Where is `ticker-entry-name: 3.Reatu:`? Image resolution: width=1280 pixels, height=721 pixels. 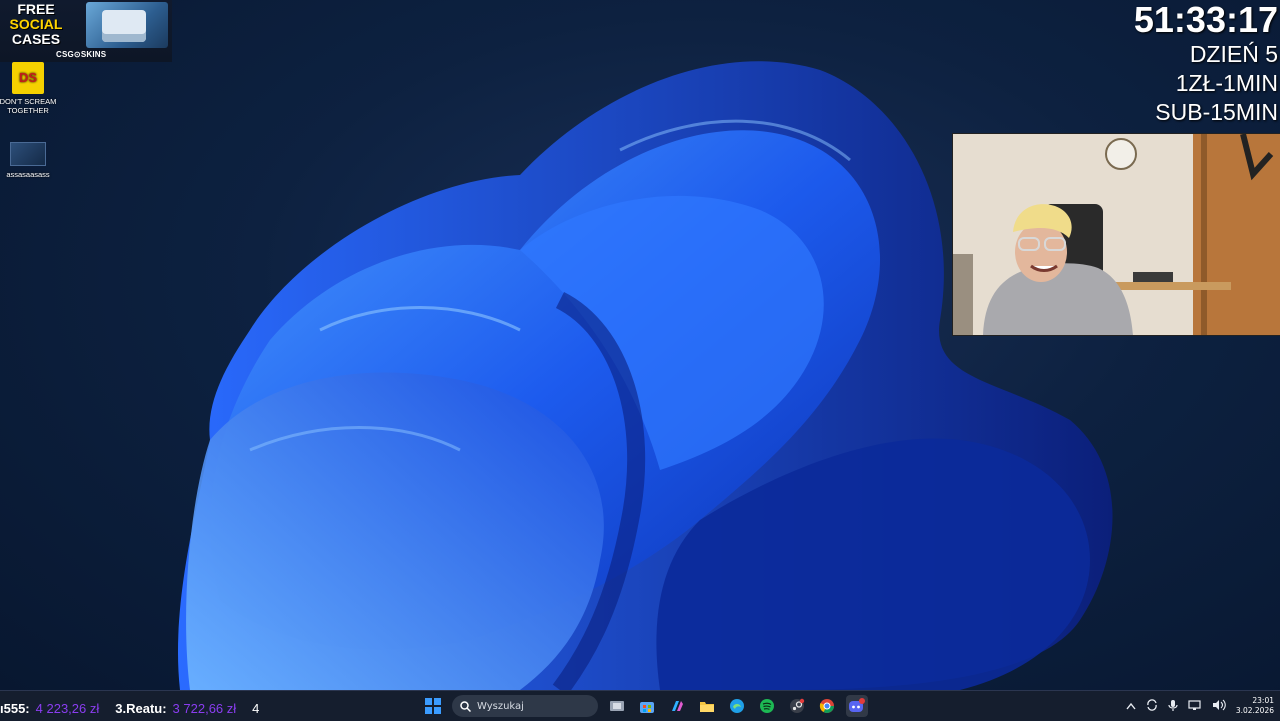 ticker-entry-name: 3.Reatu: is located at coordinates (141, 708).